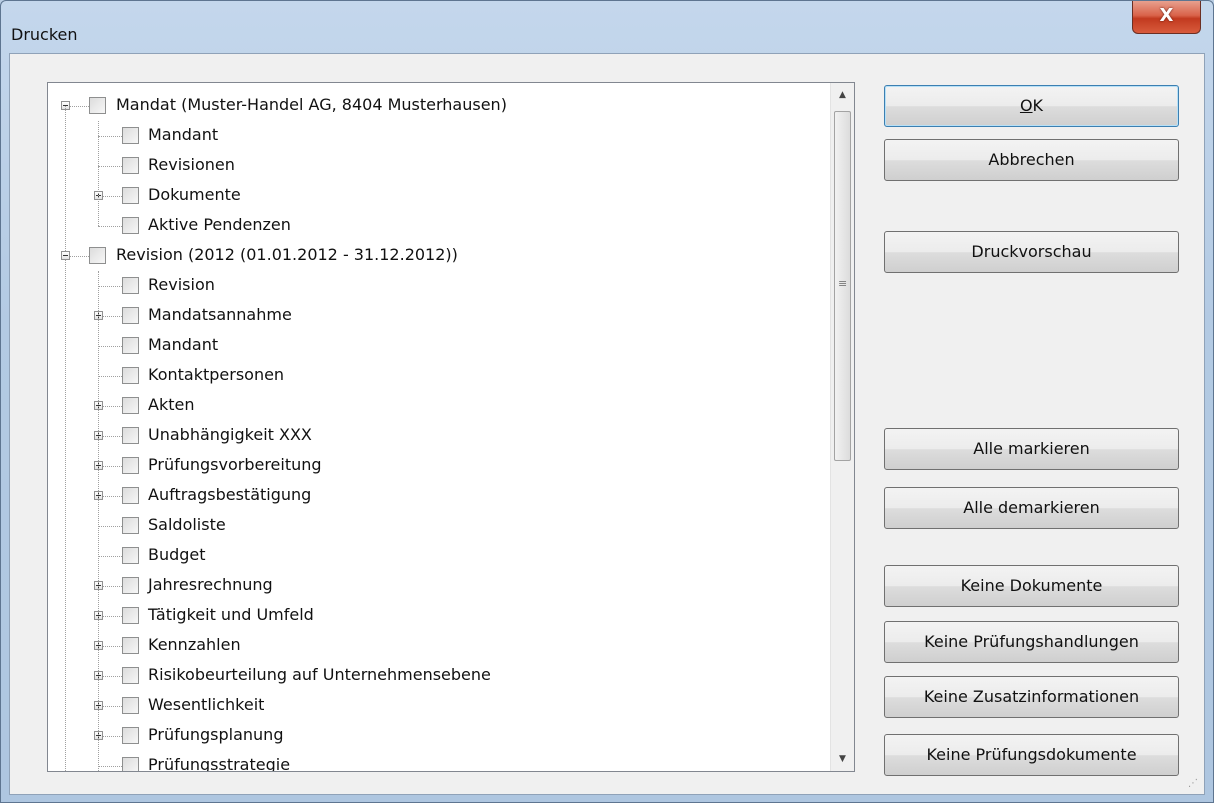  I want to click on tree-item: Revision, so click(433, 286).